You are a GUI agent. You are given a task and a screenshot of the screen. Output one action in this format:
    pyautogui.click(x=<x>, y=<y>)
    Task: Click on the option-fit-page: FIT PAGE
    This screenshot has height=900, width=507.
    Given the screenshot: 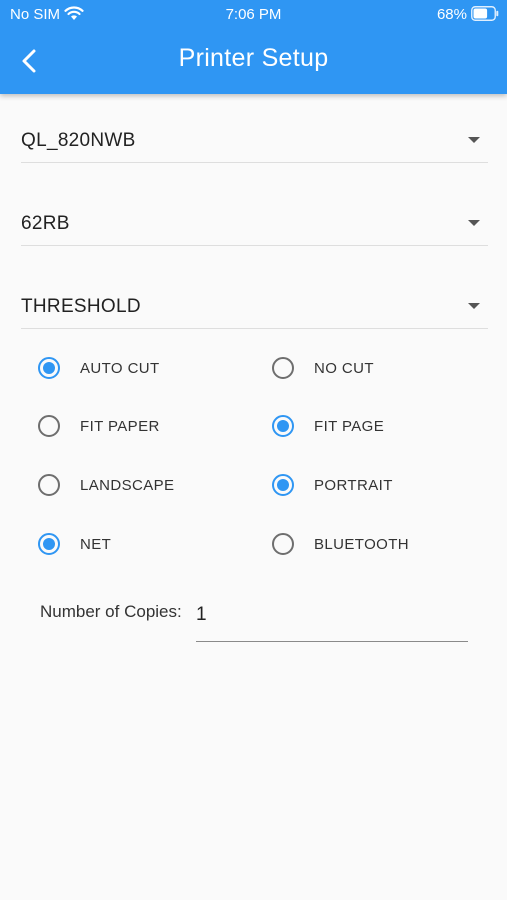 What is the action you would take?
    pyautogui.click(x=328, y=426)
    